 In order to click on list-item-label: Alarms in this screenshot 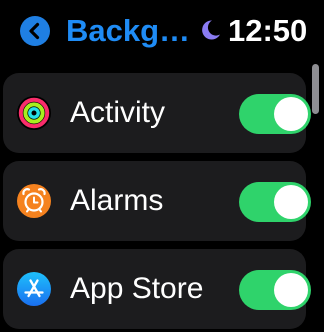, I will do `click(117, 200)`.